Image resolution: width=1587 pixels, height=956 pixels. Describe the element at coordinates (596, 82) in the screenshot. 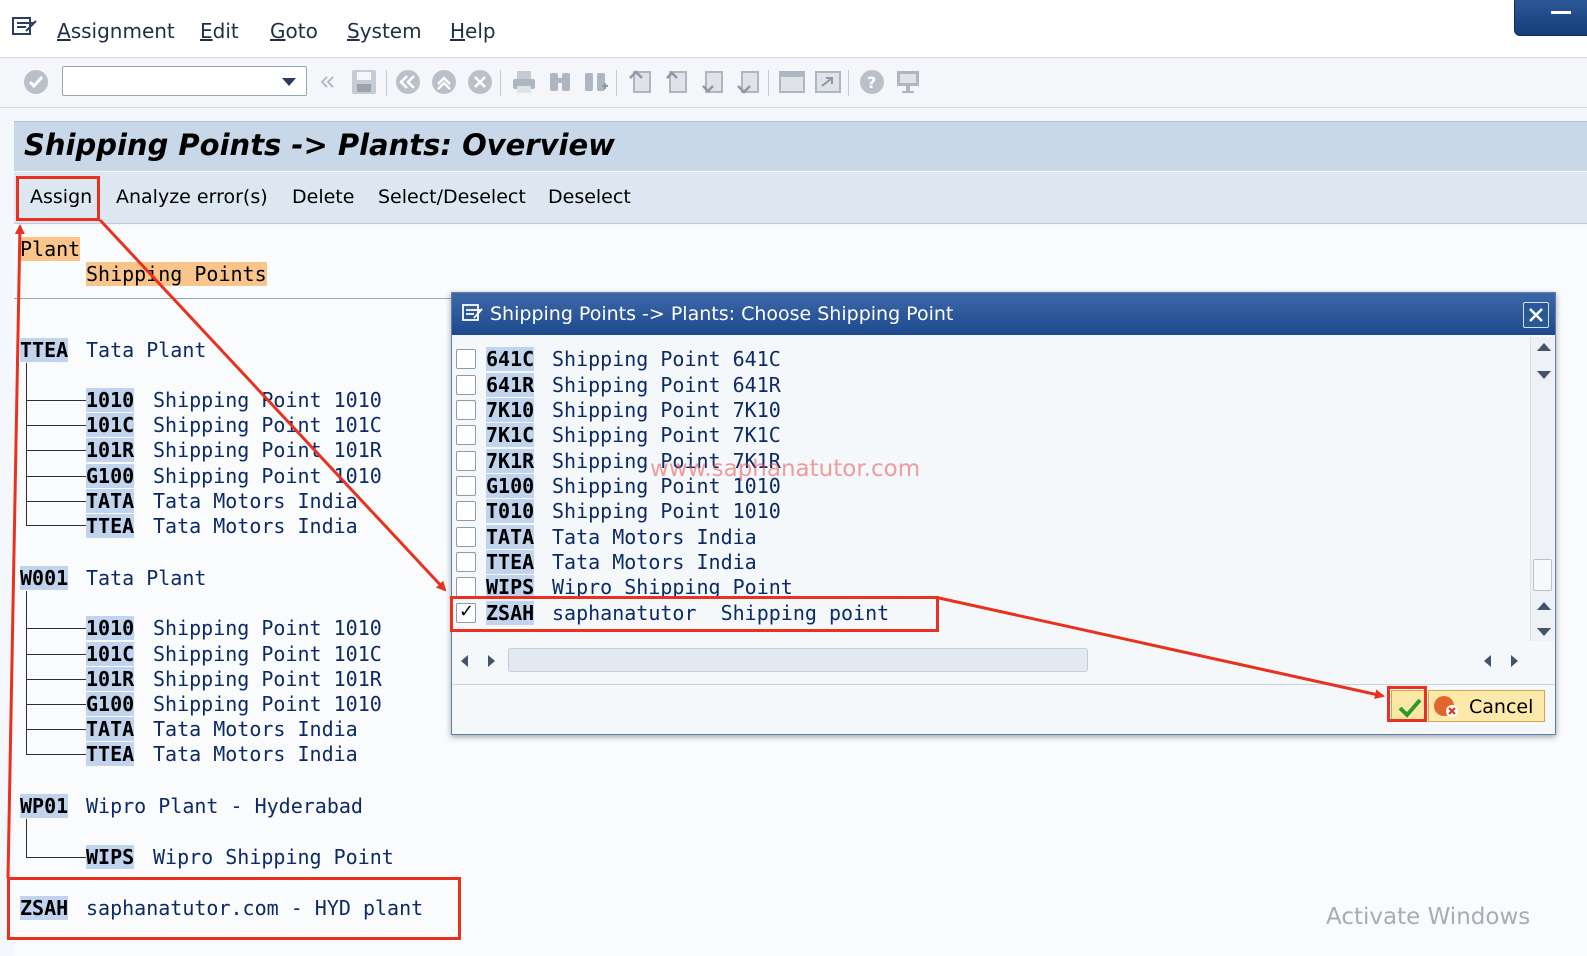

I see `find-next-icon` at that location.